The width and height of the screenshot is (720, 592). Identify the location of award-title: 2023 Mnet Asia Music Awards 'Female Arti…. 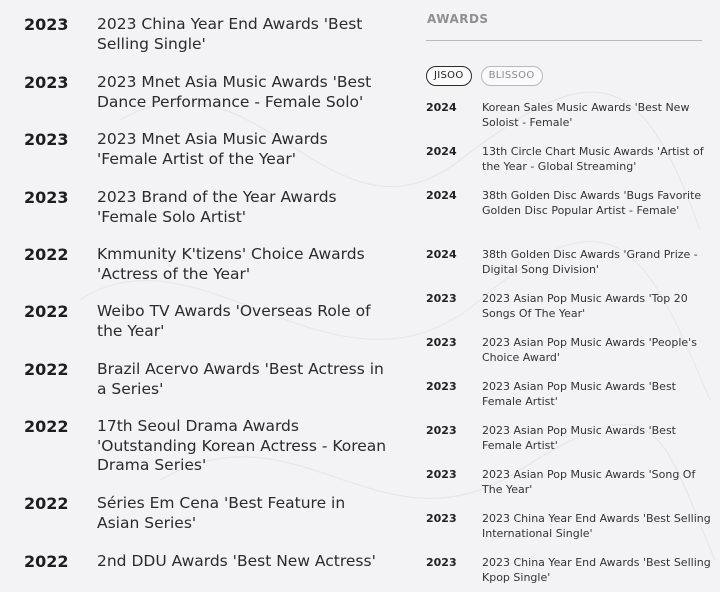
(212, 149).